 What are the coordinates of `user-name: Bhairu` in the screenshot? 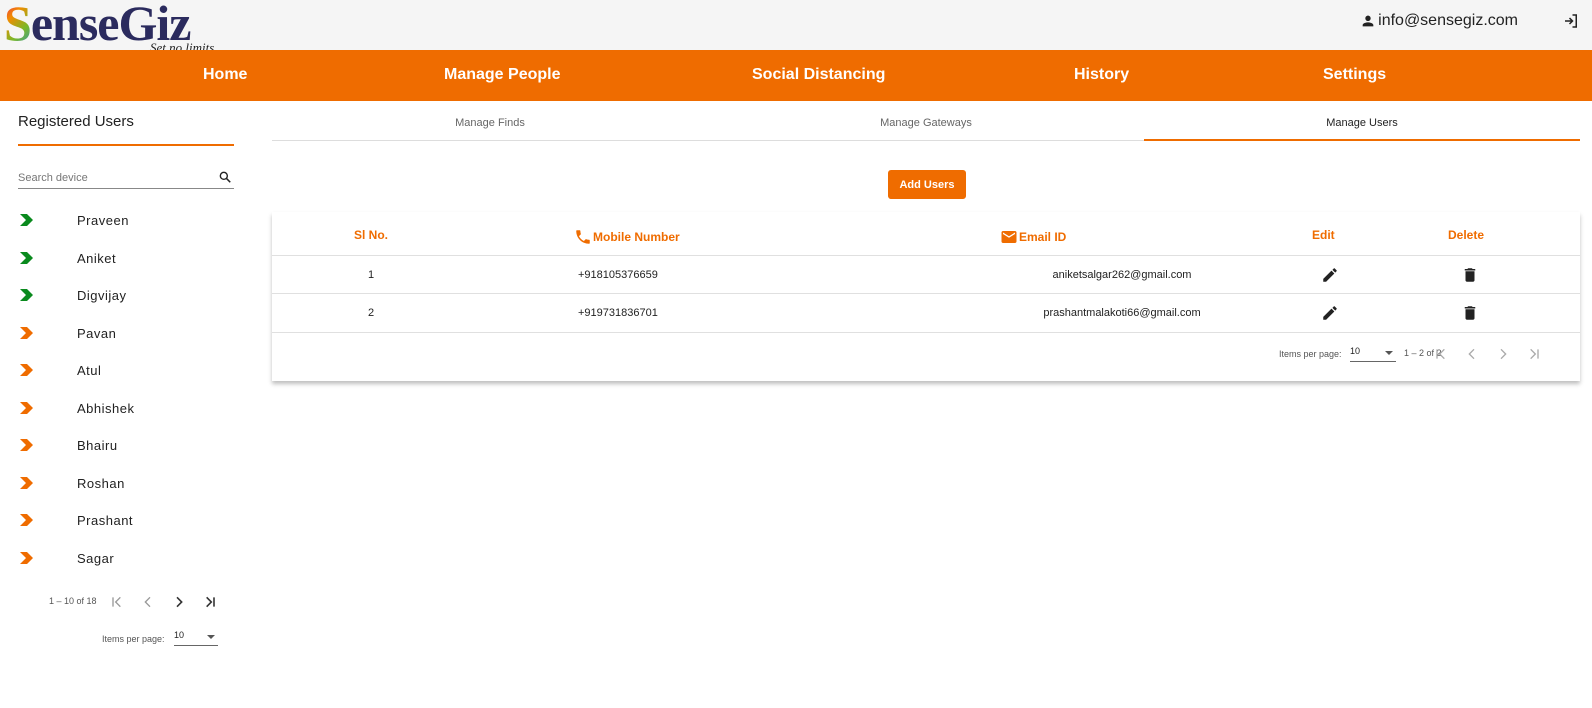 It's located at (97, 445).